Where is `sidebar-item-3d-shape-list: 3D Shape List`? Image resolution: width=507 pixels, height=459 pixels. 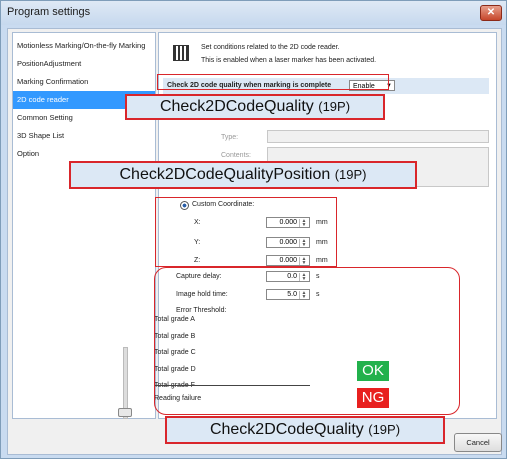
sidebar-item-3d-shape-list: 3D Shape List is located at coordinates (84, 136).